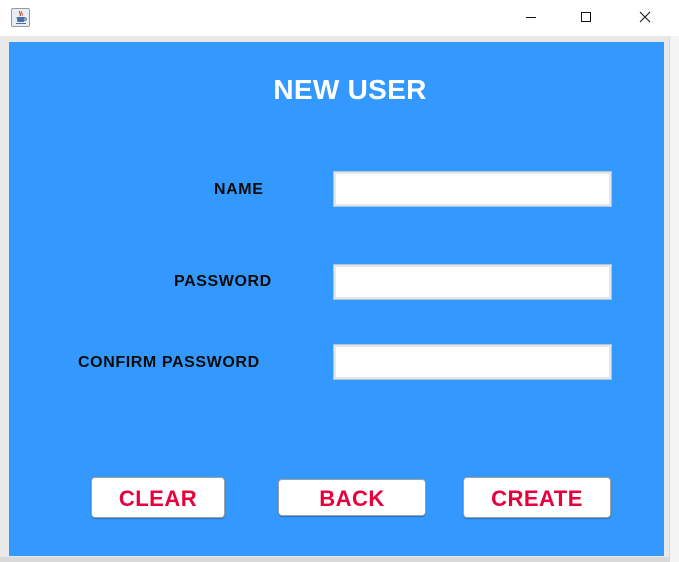 The image size is (679, 562). What do you see at coordinates (334, 559) in the screenshot?
I see `bottom-border` at bounding box center [334, 559].